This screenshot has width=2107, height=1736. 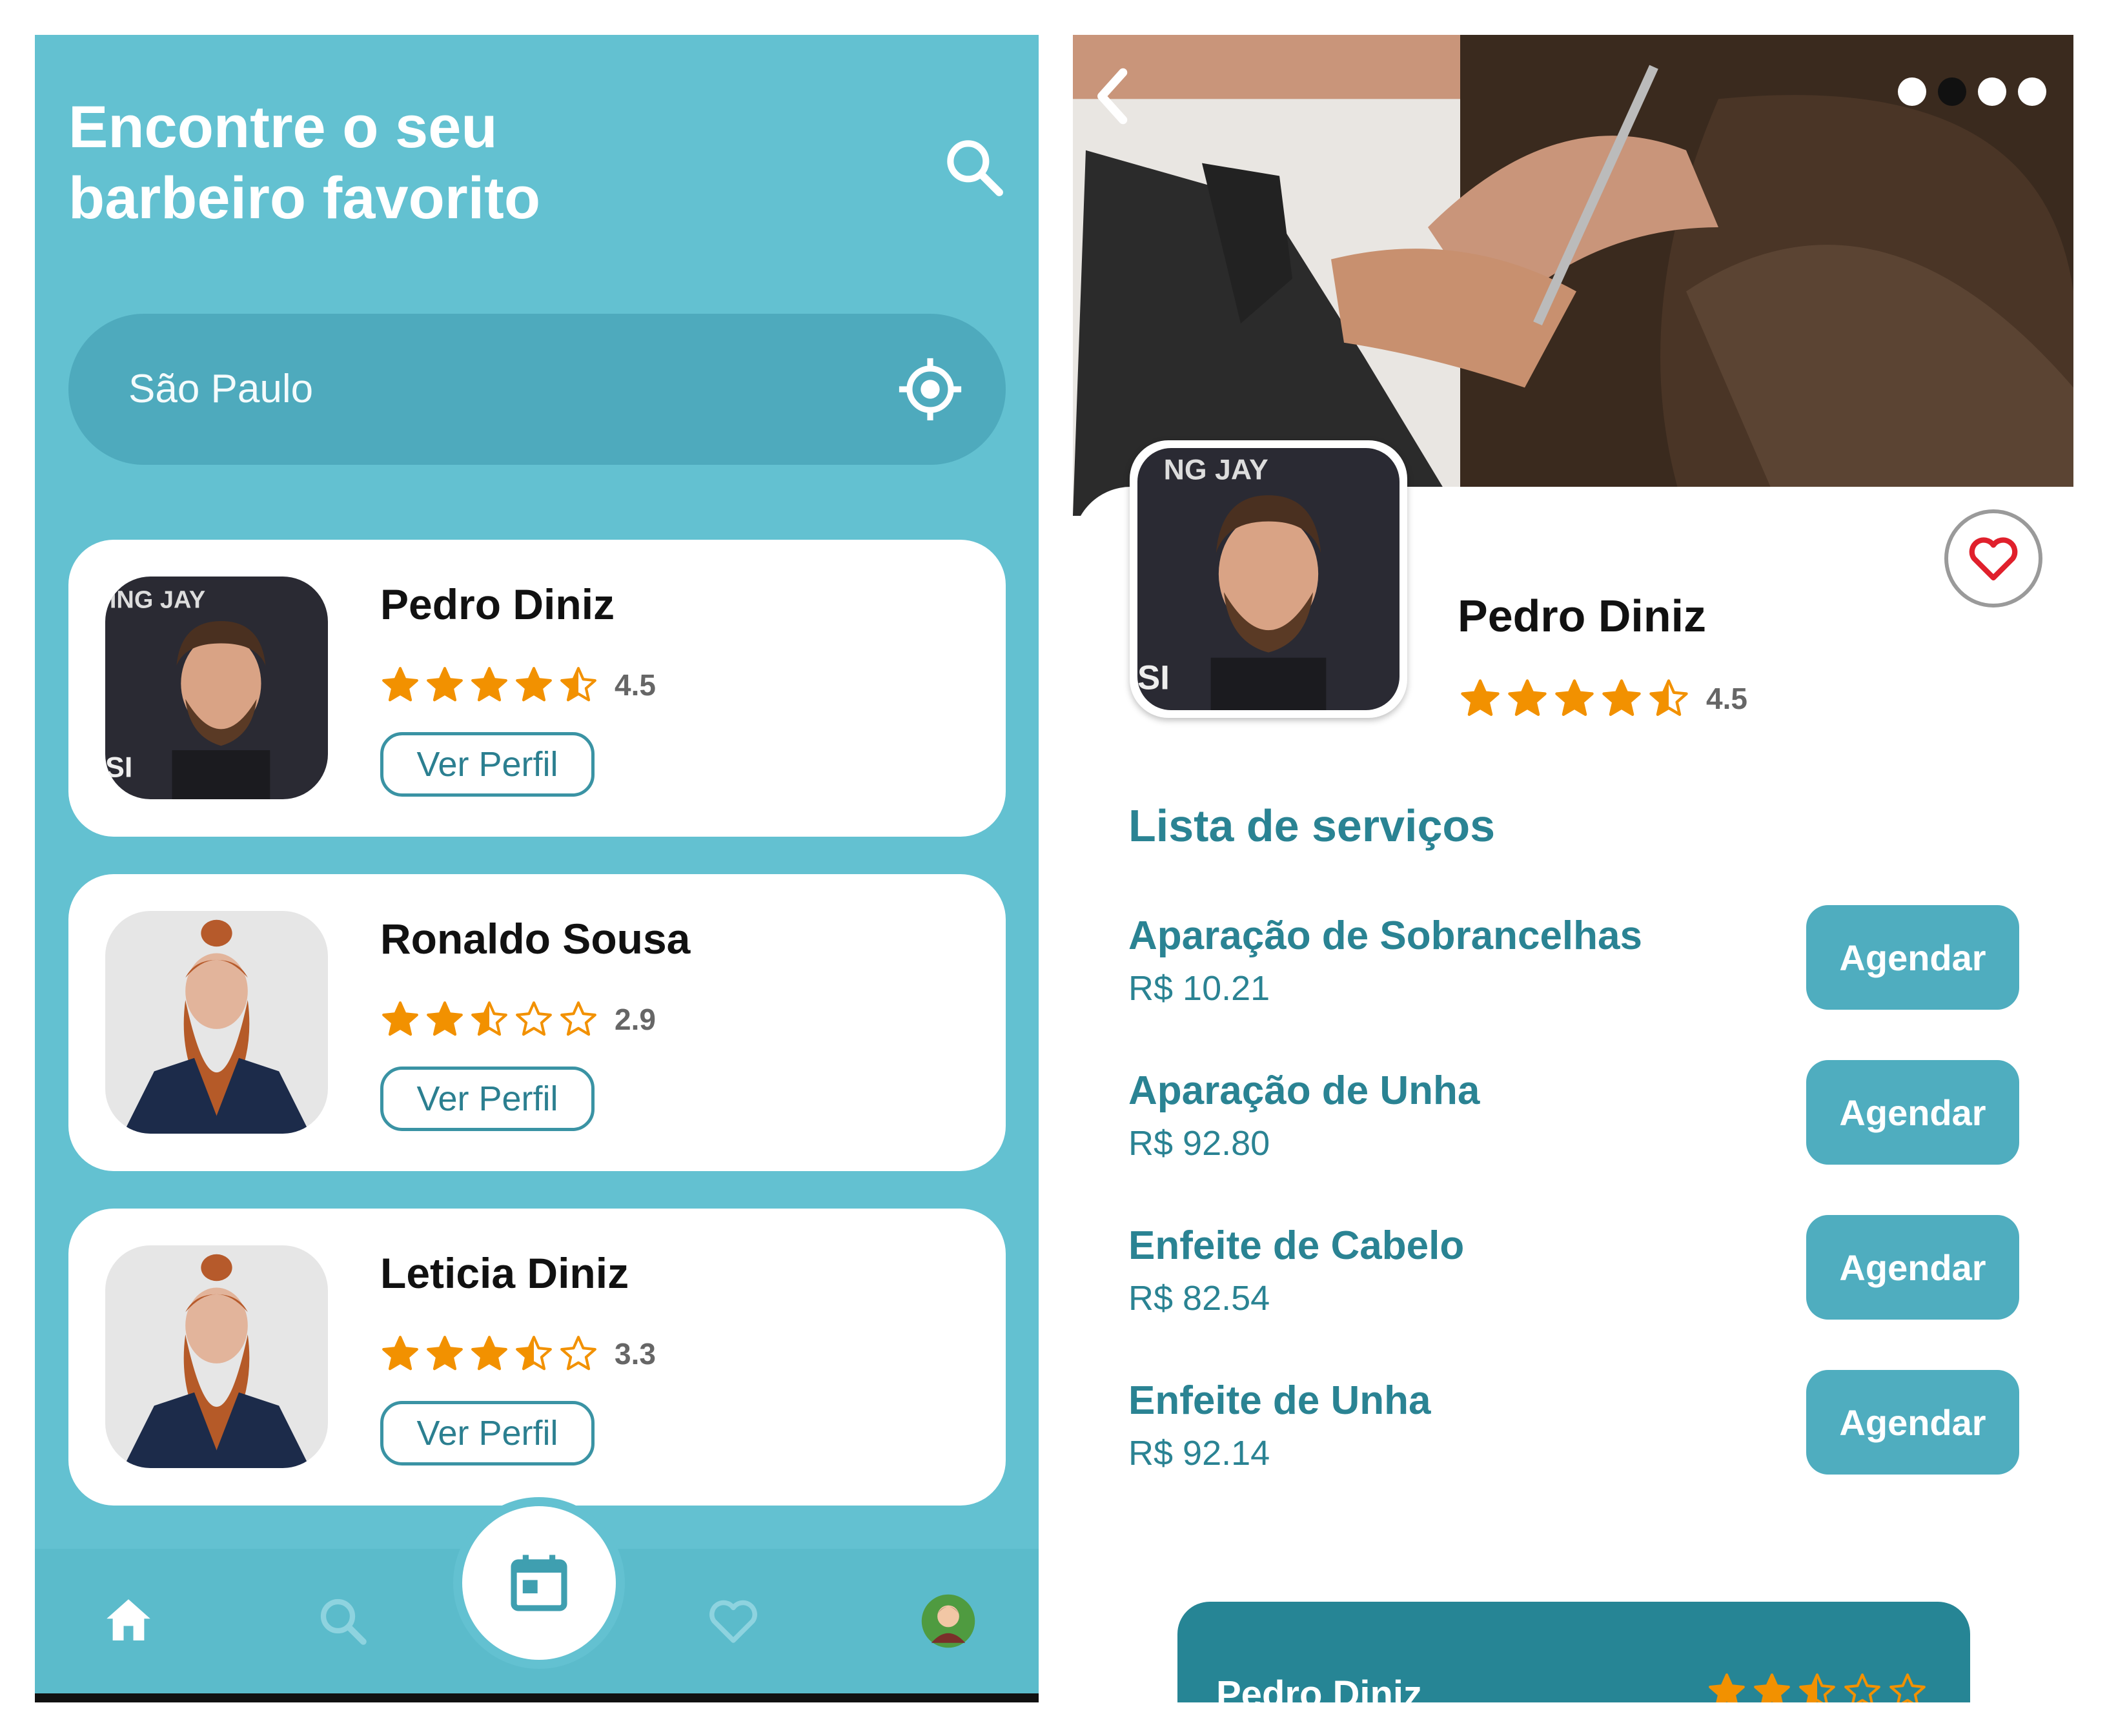 I want to click on barber-photo: ING JAY SI, so click(x=216, y=688).